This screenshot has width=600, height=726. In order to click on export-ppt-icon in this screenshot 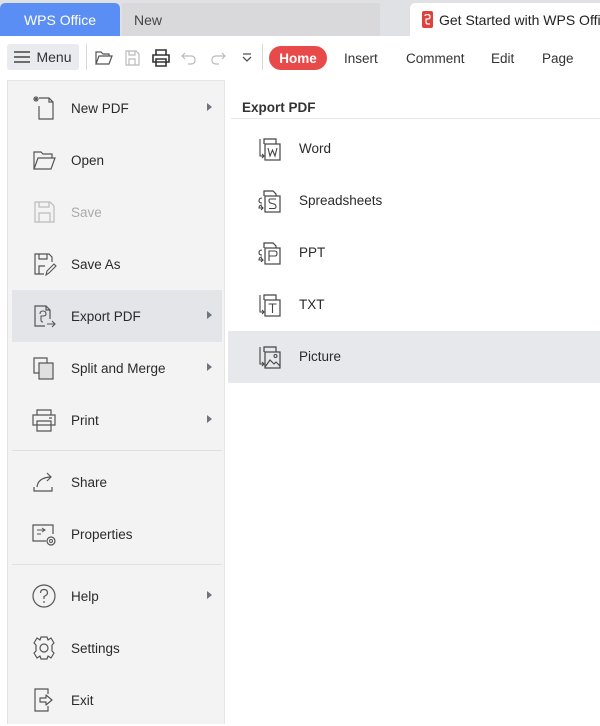, I will do `click(269, 253)`.